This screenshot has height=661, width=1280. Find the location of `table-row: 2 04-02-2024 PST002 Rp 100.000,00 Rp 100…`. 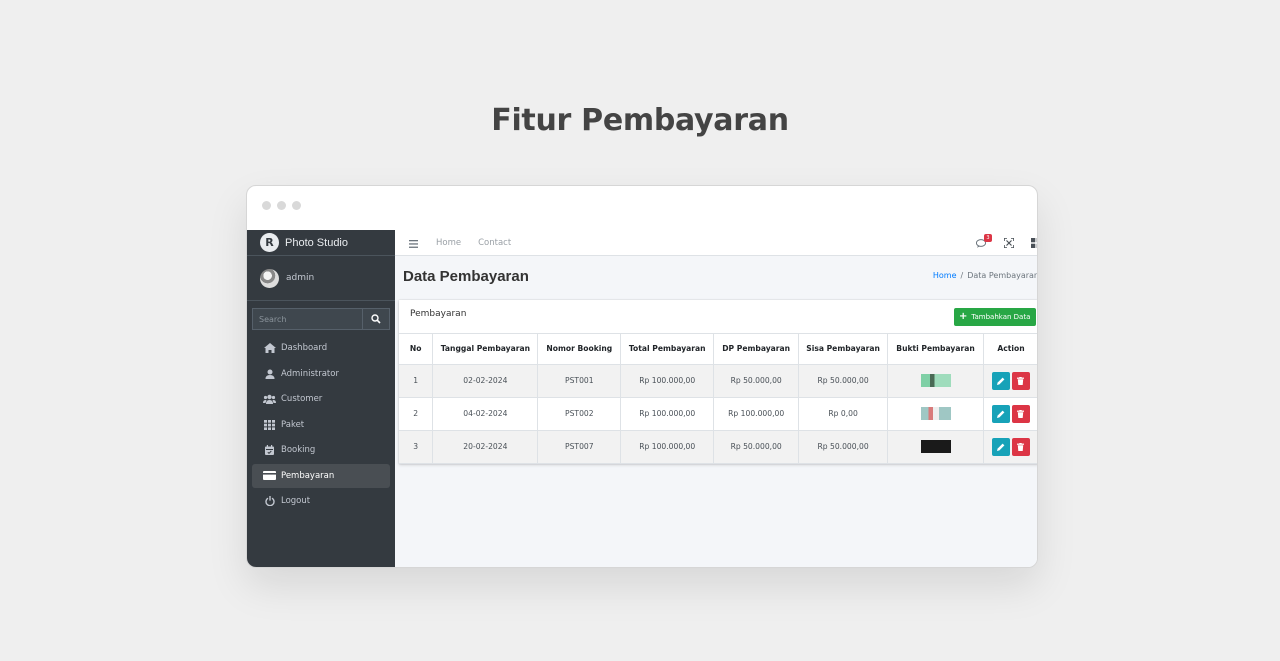

table-row: 2 04-02-2024 PST002 Rp 100.000,00 Rp 100… is located at coordinates (718, 413).